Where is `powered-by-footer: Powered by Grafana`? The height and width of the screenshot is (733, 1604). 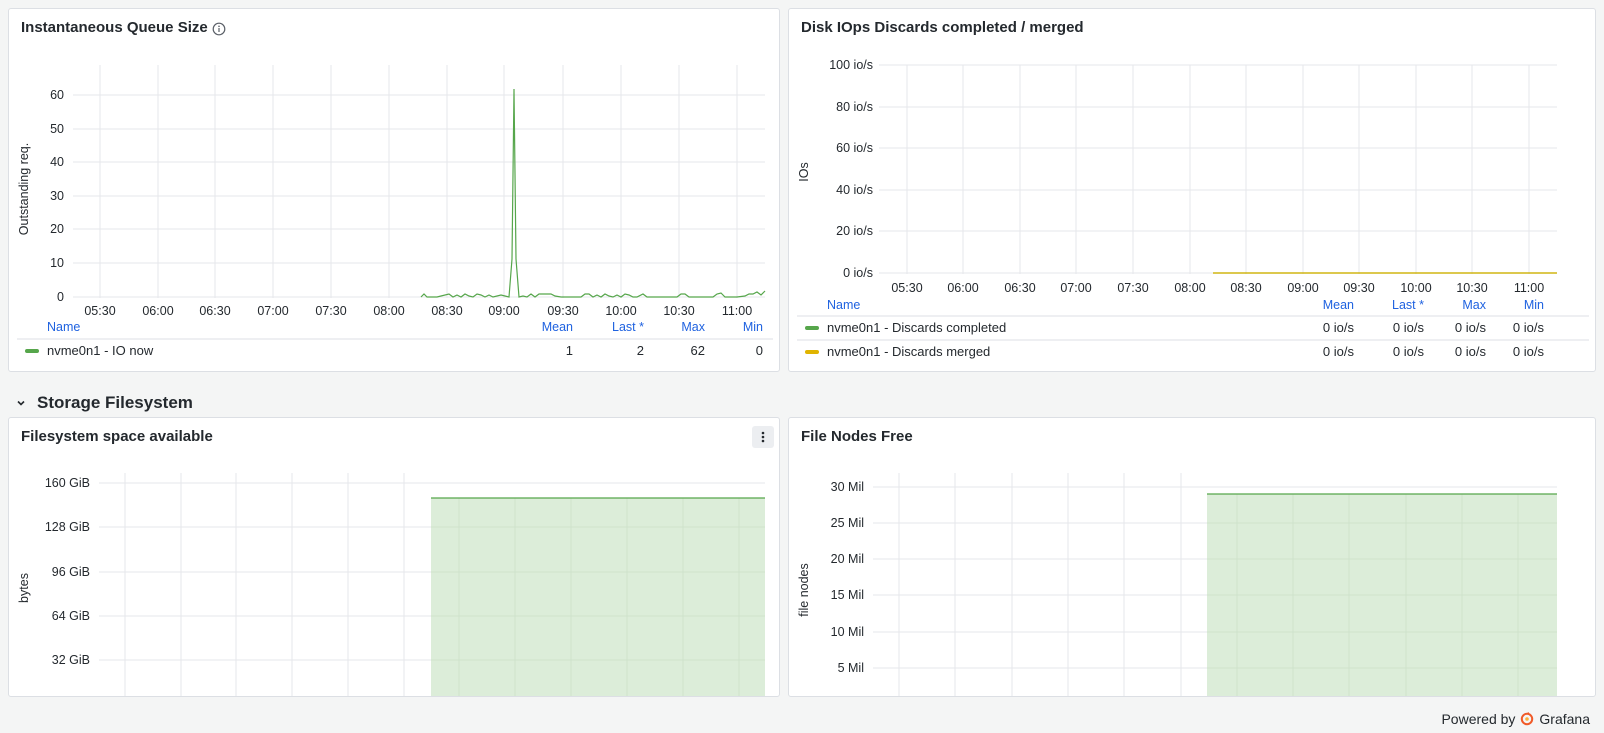 powered-by-footer: Powered by Grafana is located at coordinates (1515, 719).